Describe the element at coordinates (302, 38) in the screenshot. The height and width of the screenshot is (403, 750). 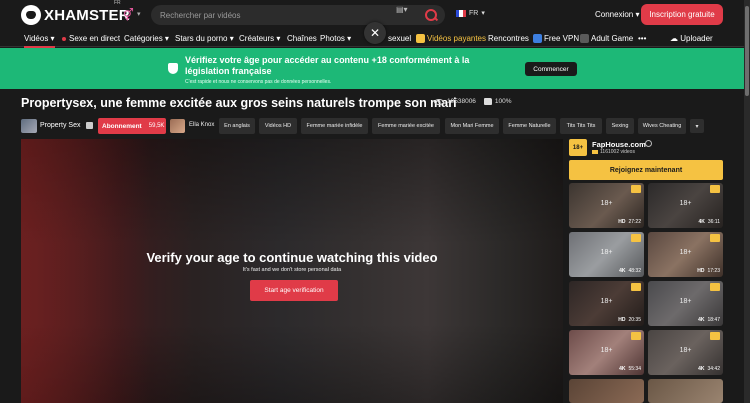
I see `nav-channels: Chaînes` at that location.